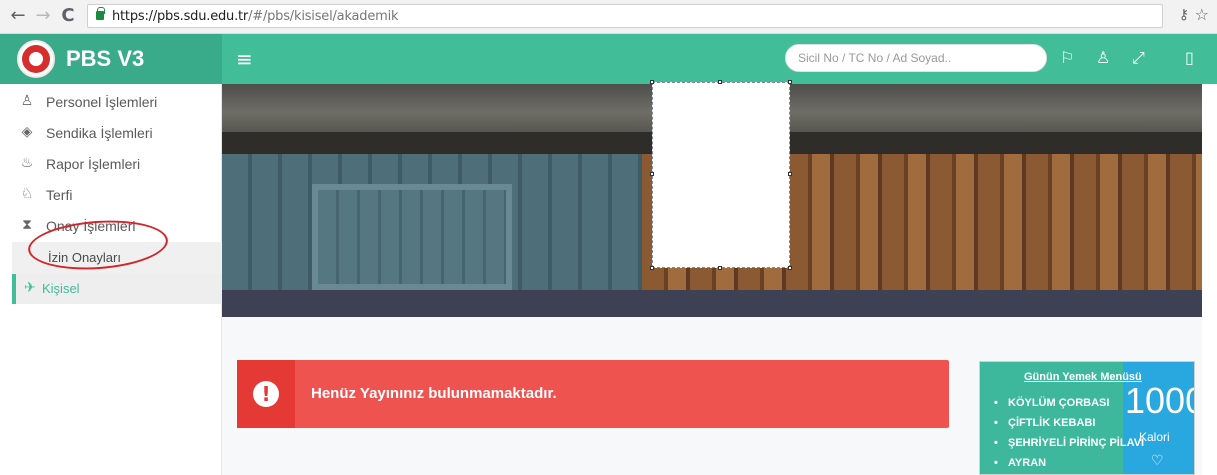 Image resolution: width=1217 pixels, height=475 pixels. What do you see at coordinates (712, 303) in the screenshot?
I see `profile-strip` at bounding box center [712, 303].